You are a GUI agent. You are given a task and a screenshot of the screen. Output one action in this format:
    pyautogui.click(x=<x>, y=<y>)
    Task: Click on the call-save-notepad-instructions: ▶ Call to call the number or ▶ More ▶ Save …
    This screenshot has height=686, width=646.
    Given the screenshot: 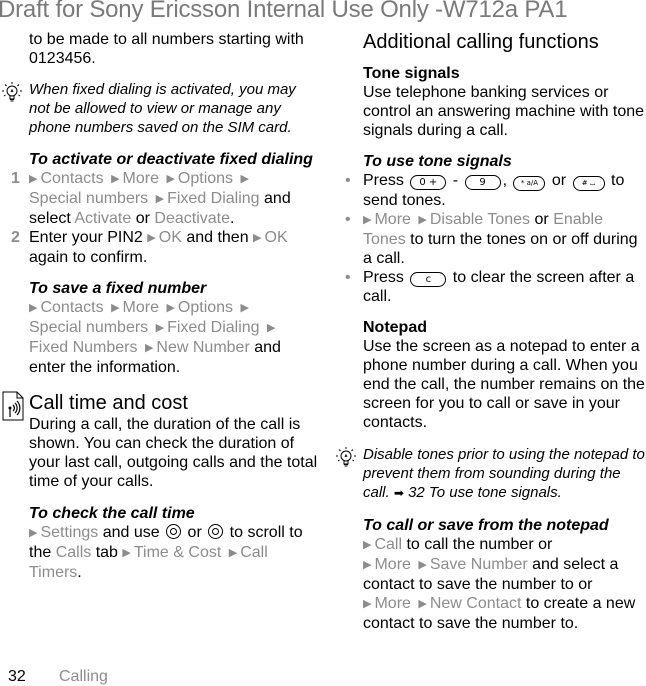 What is the action you would take?
    pyautogui.click(x=504, y=584)
    